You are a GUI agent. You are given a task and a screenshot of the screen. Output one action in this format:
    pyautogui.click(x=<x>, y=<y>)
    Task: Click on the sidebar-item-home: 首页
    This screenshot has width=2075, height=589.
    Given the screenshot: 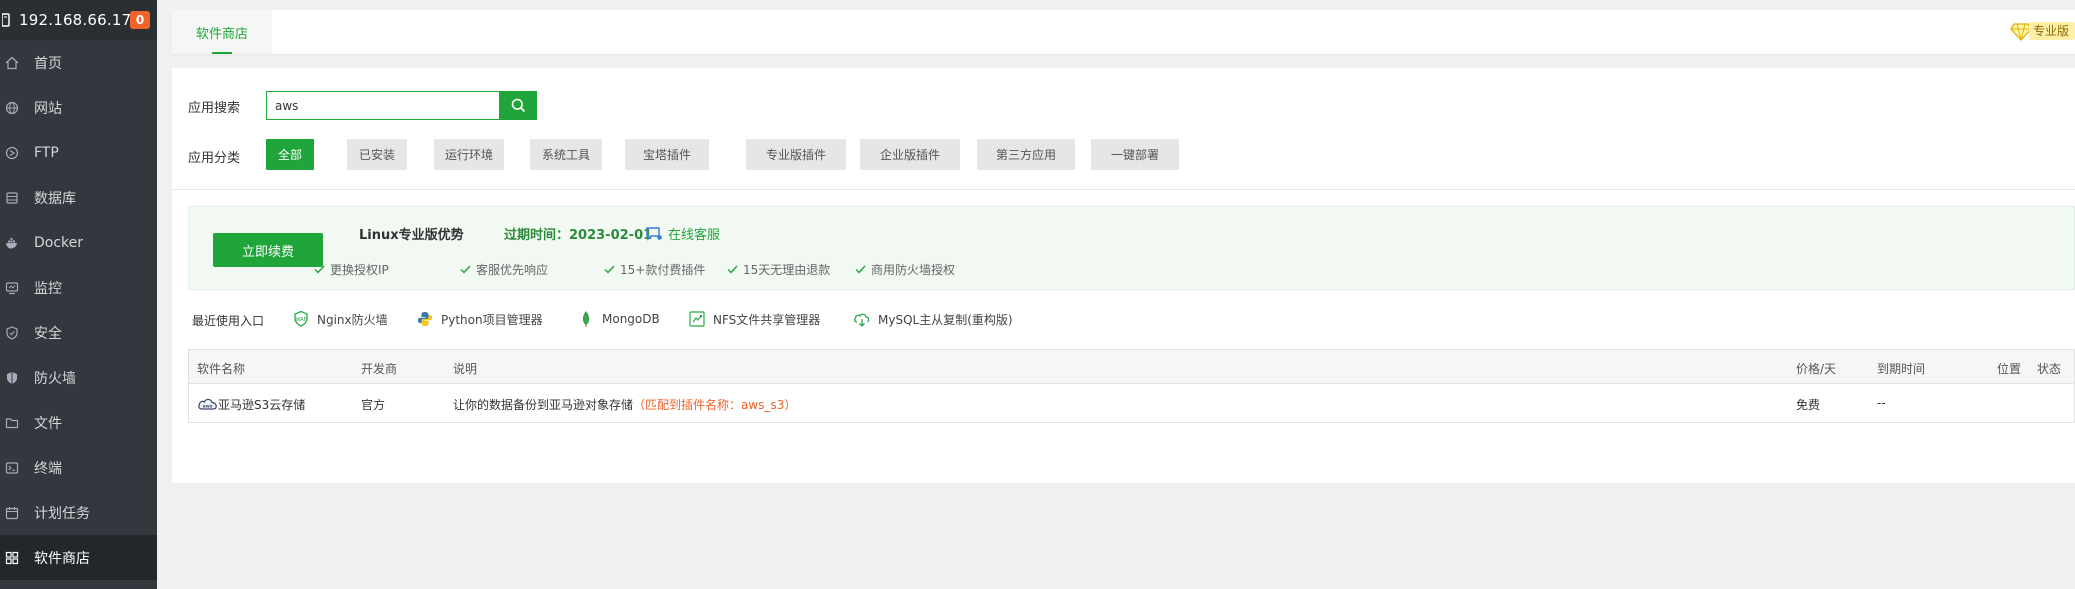 What is the action you would take?
    pyautogui.click(x=78, y=62)
    